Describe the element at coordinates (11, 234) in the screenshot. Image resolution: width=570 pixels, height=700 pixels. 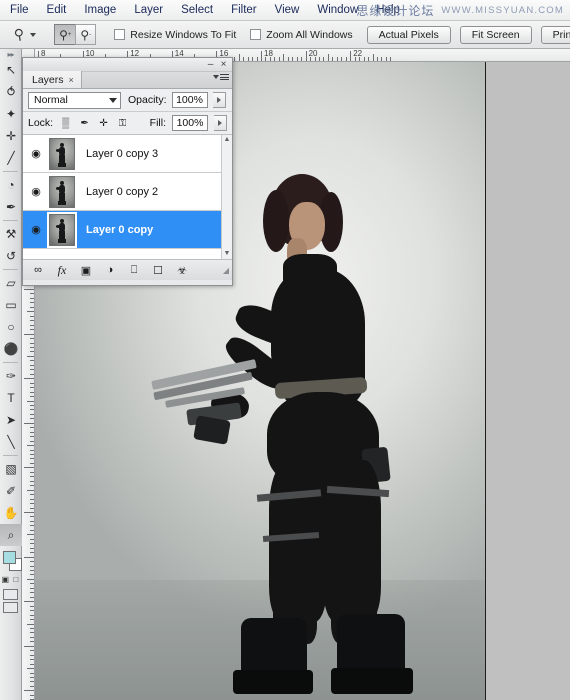
I see `clone-stamp-tool: ⚒` at that location.